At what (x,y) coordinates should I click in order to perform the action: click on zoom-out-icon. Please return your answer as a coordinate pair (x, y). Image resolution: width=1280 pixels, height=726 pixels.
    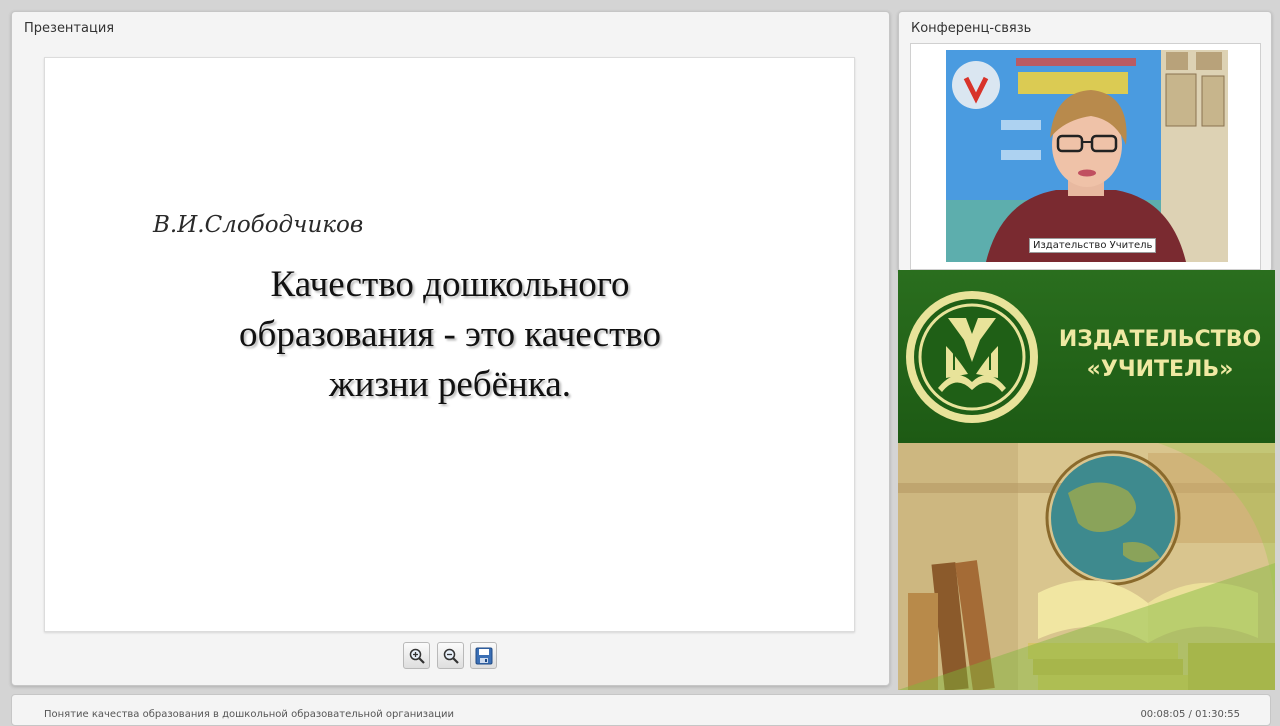
    Looking at the image, I should click on (451, 656).